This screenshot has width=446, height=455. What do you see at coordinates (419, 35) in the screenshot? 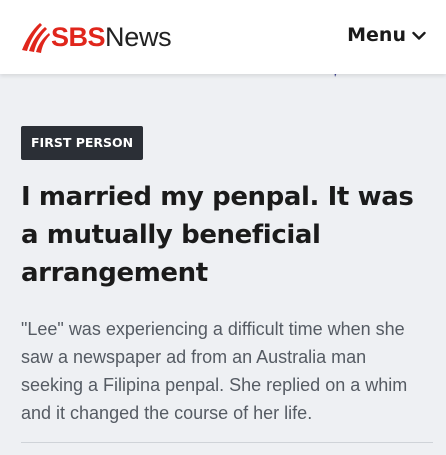
I see `chevron-down-icon` at bounding box center [419, 35].